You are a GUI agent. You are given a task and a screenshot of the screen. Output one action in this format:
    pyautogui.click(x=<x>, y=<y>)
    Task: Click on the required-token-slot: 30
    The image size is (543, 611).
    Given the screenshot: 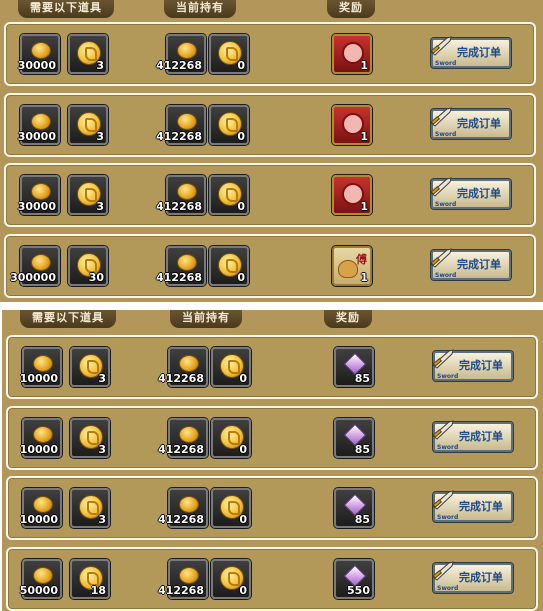 What is the action you would take?
    pyautogui.click(x=88, y=266)
    